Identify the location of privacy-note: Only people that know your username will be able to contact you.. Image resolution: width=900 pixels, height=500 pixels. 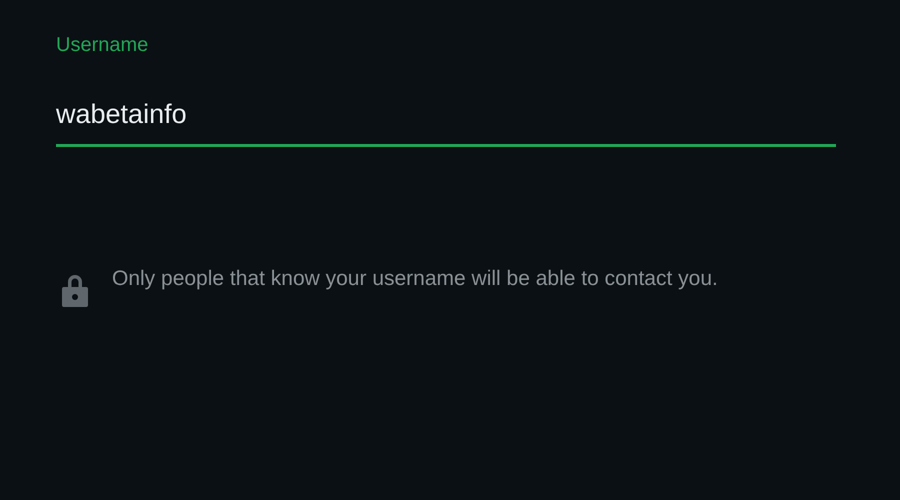
(415, 279).